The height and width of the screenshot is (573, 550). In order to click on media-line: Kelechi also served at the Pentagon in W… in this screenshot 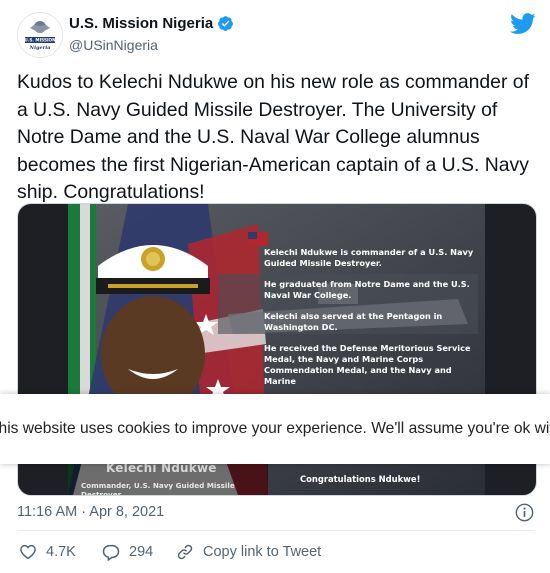, I will do `click(353, 321)`.